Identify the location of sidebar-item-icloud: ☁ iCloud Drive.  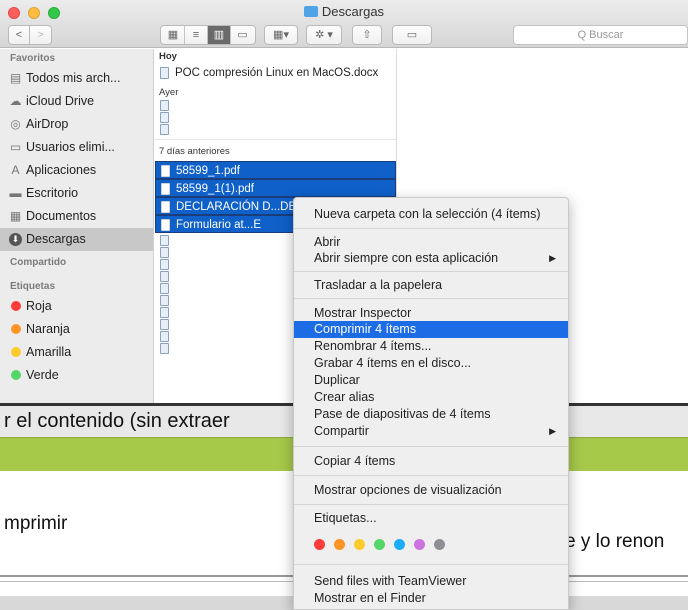
(76, 101).